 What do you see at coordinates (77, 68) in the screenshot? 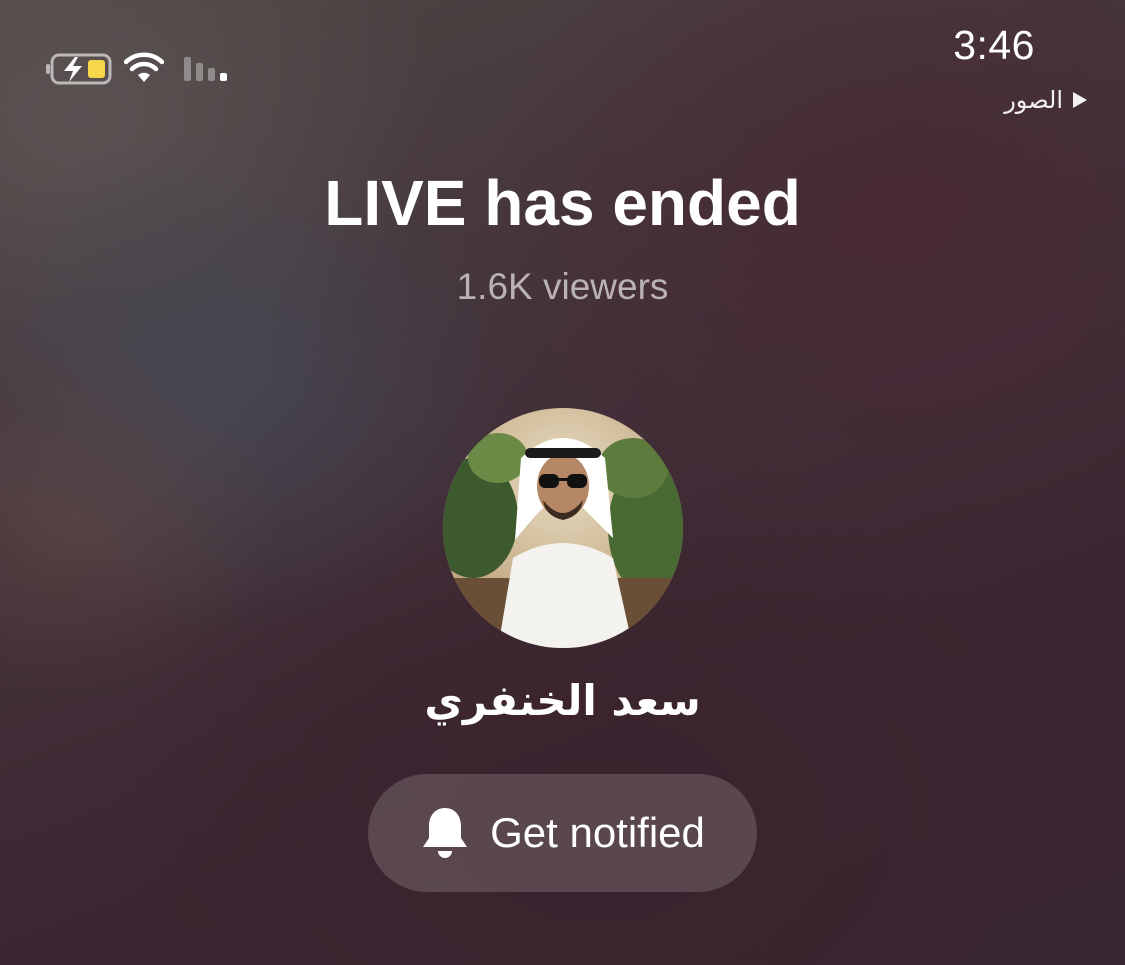
I see `battery-charging-icon` at bounding box center [77, 68].